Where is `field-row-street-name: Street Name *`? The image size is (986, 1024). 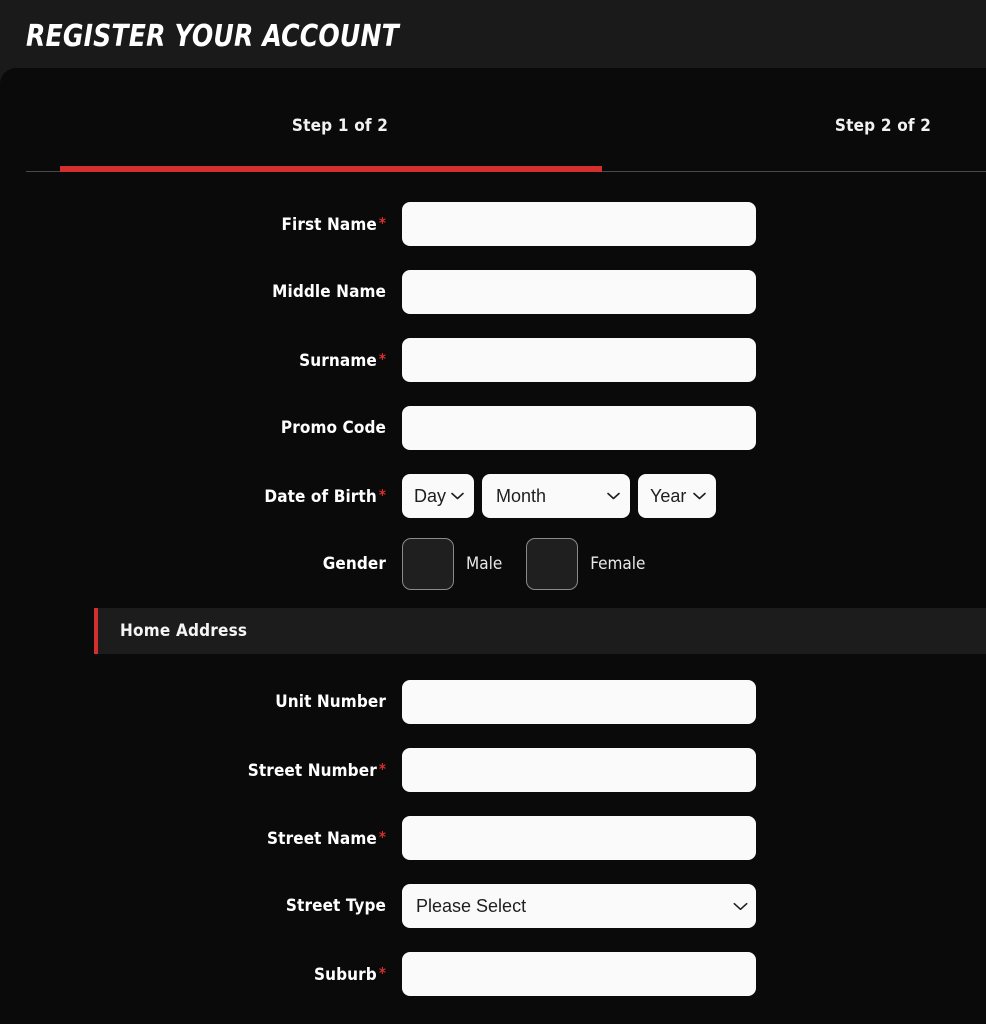
field-row-street-name: Street Name * is located at coordinates (493, 838).